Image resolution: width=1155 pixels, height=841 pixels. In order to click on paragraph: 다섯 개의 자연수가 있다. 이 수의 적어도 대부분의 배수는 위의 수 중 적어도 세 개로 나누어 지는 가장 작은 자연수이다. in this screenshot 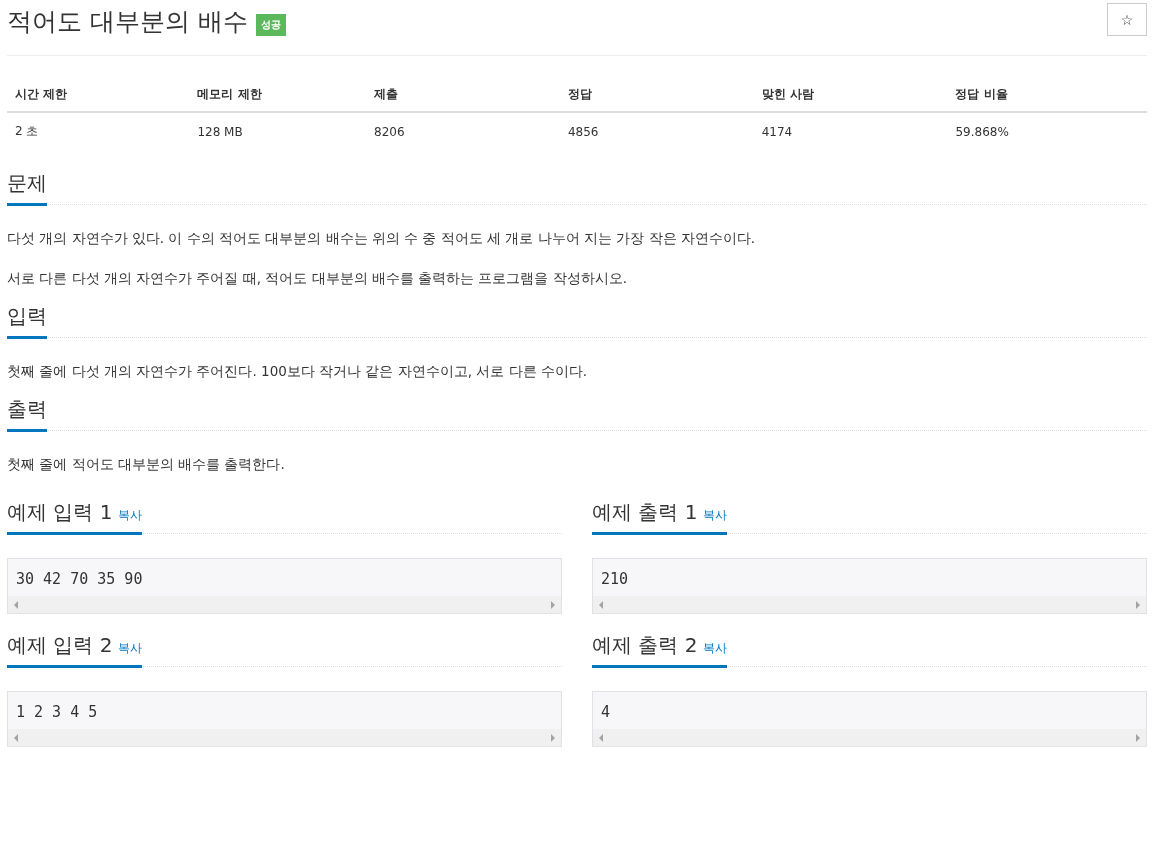, I will do `click(382, 238)`.